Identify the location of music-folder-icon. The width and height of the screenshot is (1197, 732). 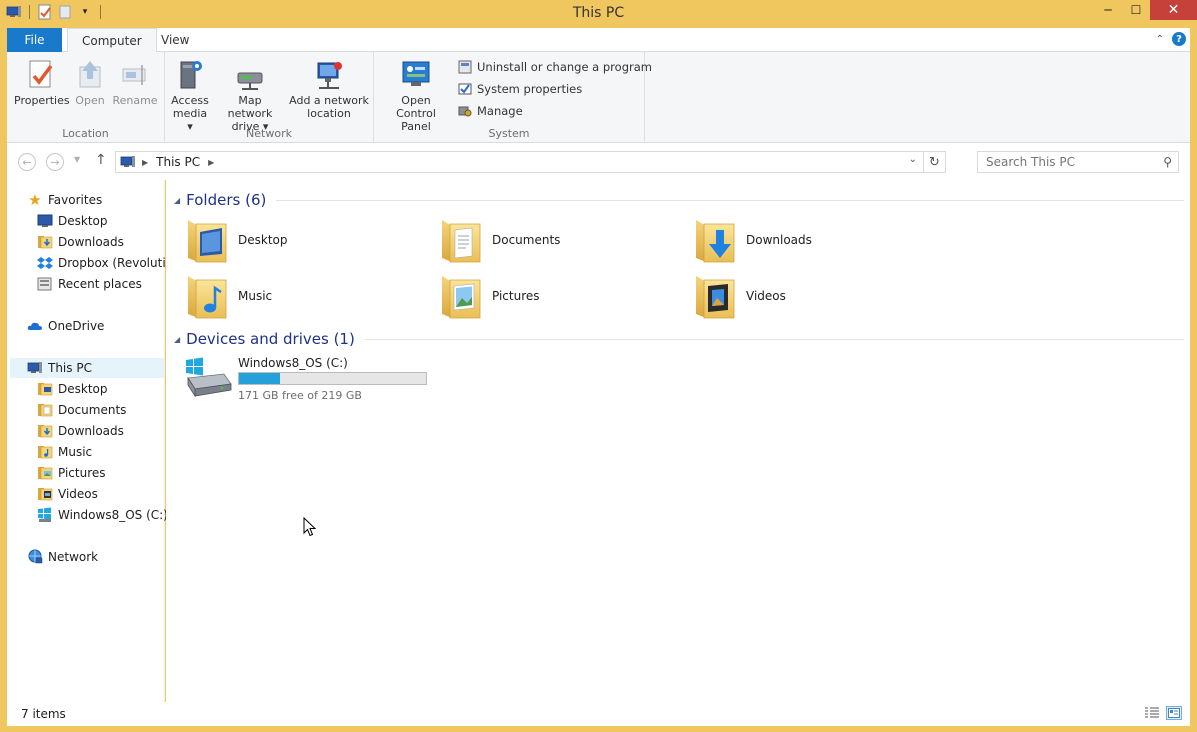
(207, 297).